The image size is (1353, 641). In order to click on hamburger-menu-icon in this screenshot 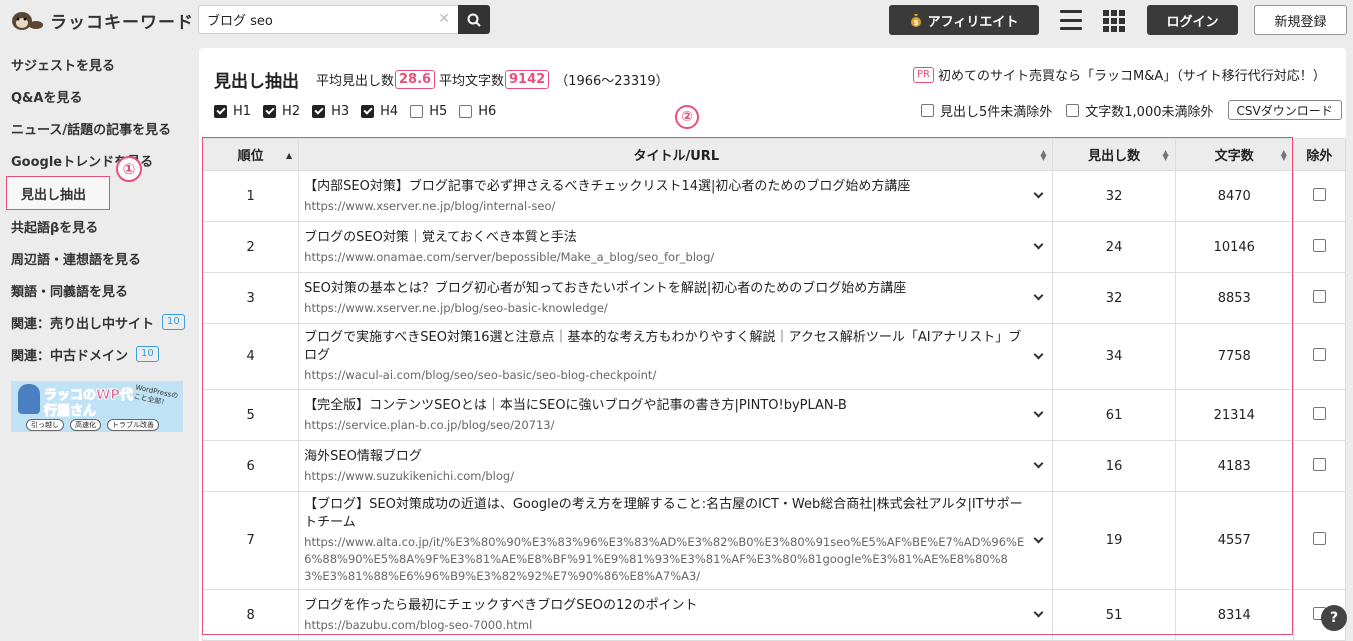, I will do `click(1071, 20)`.